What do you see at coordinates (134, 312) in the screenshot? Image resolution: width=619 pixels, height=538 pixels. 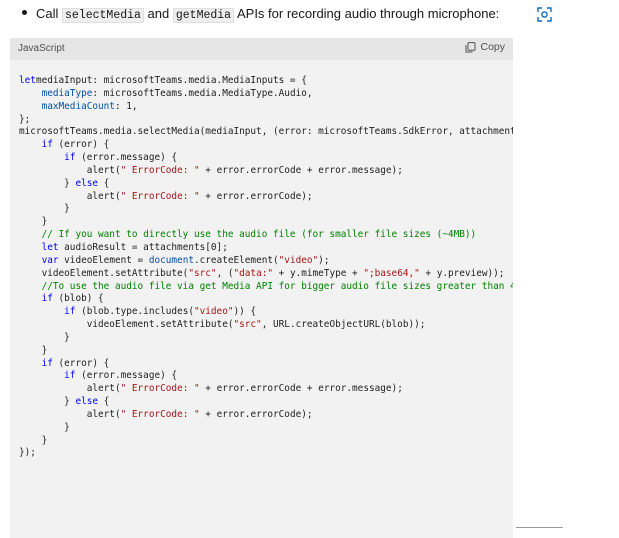 I see `code-token: (blob.type.includes(` at bounding box center [134, 312].